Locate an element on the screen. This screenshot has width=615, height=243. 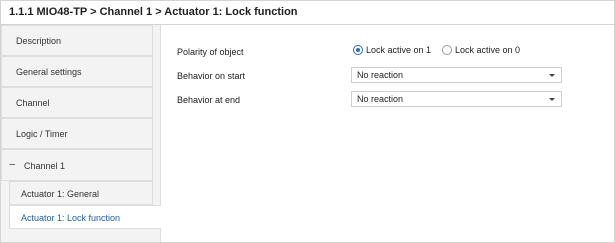
collapse-icon: − is located at coordinates (12, 165).